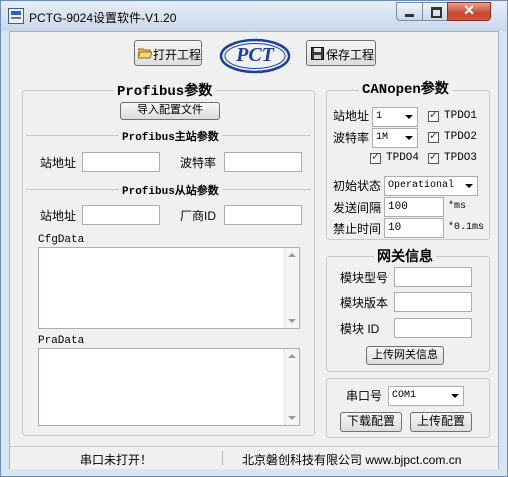 This screenshot has height=477, width=508. I want to click on tpdo4-label: TPDO4, so click(403, 158).